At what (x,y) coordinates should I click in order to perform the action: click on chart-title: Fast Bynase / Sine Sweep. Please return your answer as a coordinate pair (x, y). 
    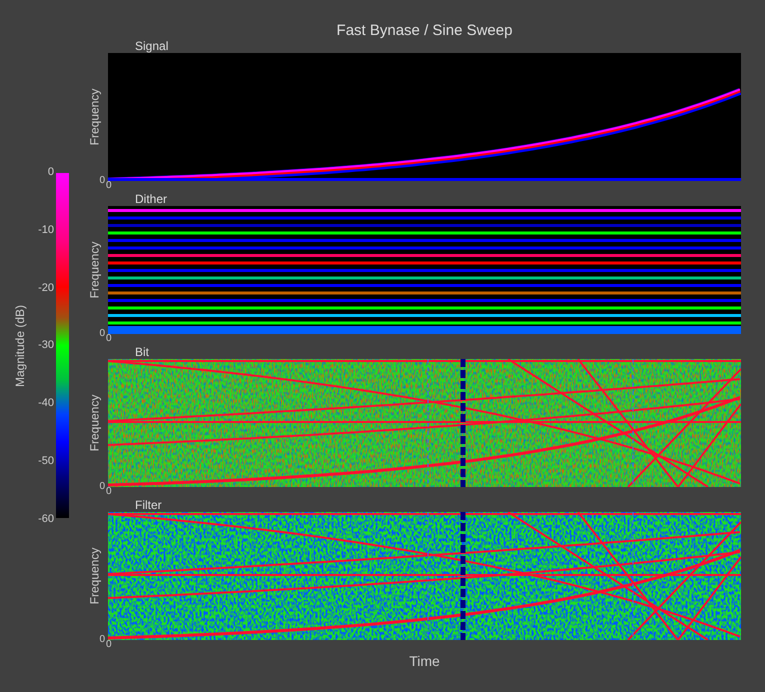
    Looking at the image, I should click on (424, 30).